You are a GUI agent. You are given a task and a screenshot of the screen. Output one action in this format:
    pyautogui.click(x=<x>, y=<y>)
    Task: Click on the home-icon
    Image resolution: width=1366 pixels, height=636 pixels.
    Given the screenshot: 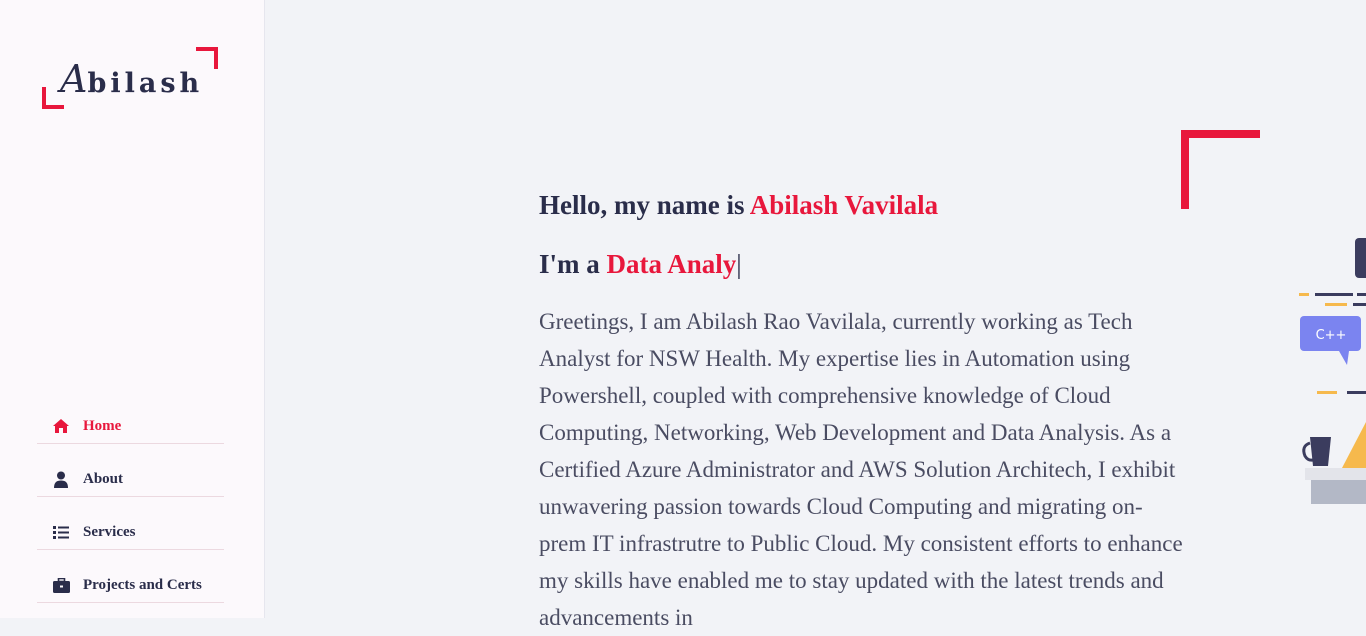 What is the action you would take?
    pyautogui.click(x=61, y=426)
    